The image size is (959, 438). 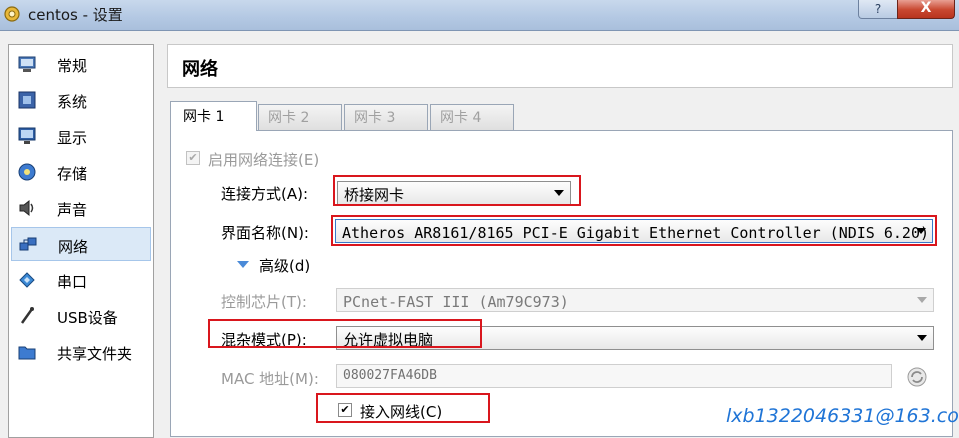 What do you see at coordinates (270, 379) in the screenshot?
I see `mac-address-label: MAC 地址(M):` at bounding box center [270, 379].